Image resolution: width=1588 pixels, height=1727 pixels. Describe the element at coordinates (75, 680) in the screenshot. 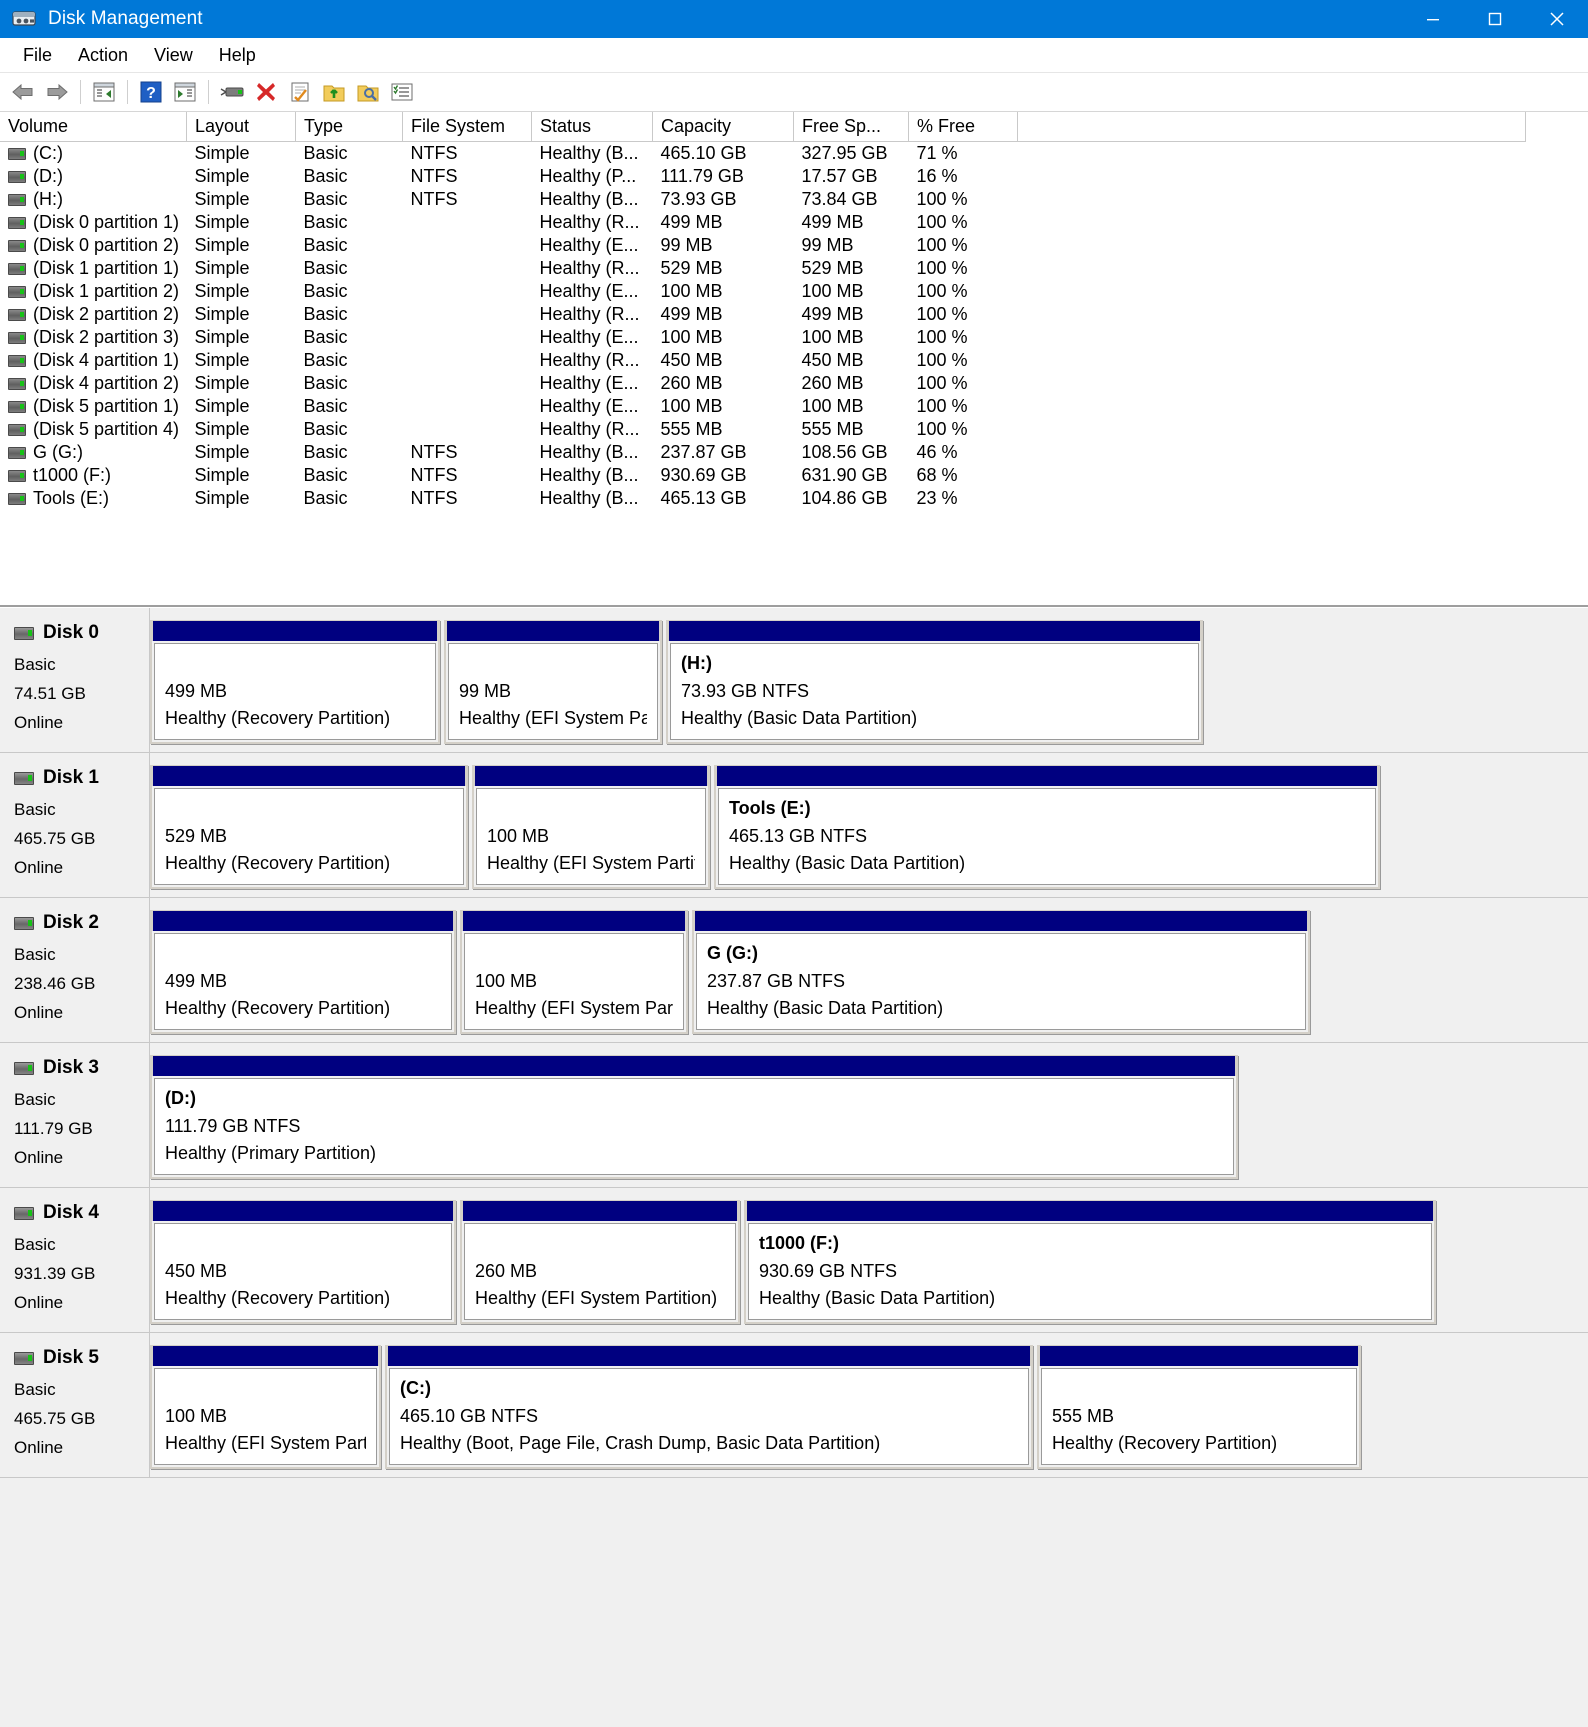

I see `disk-info-panel: Disk 0 Basic 74.51 GB Online` at that location.